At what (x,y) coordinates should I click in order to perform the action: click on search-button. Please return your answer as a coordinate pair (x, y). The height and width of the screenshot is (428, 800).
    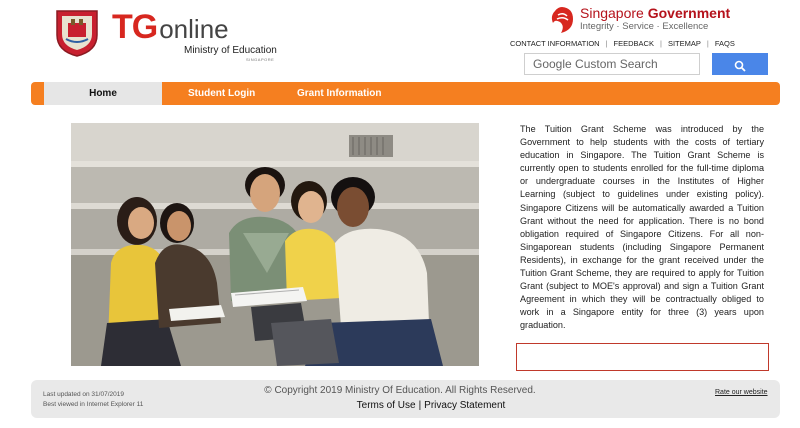
    Looking at the image, I should click on (740, 64).